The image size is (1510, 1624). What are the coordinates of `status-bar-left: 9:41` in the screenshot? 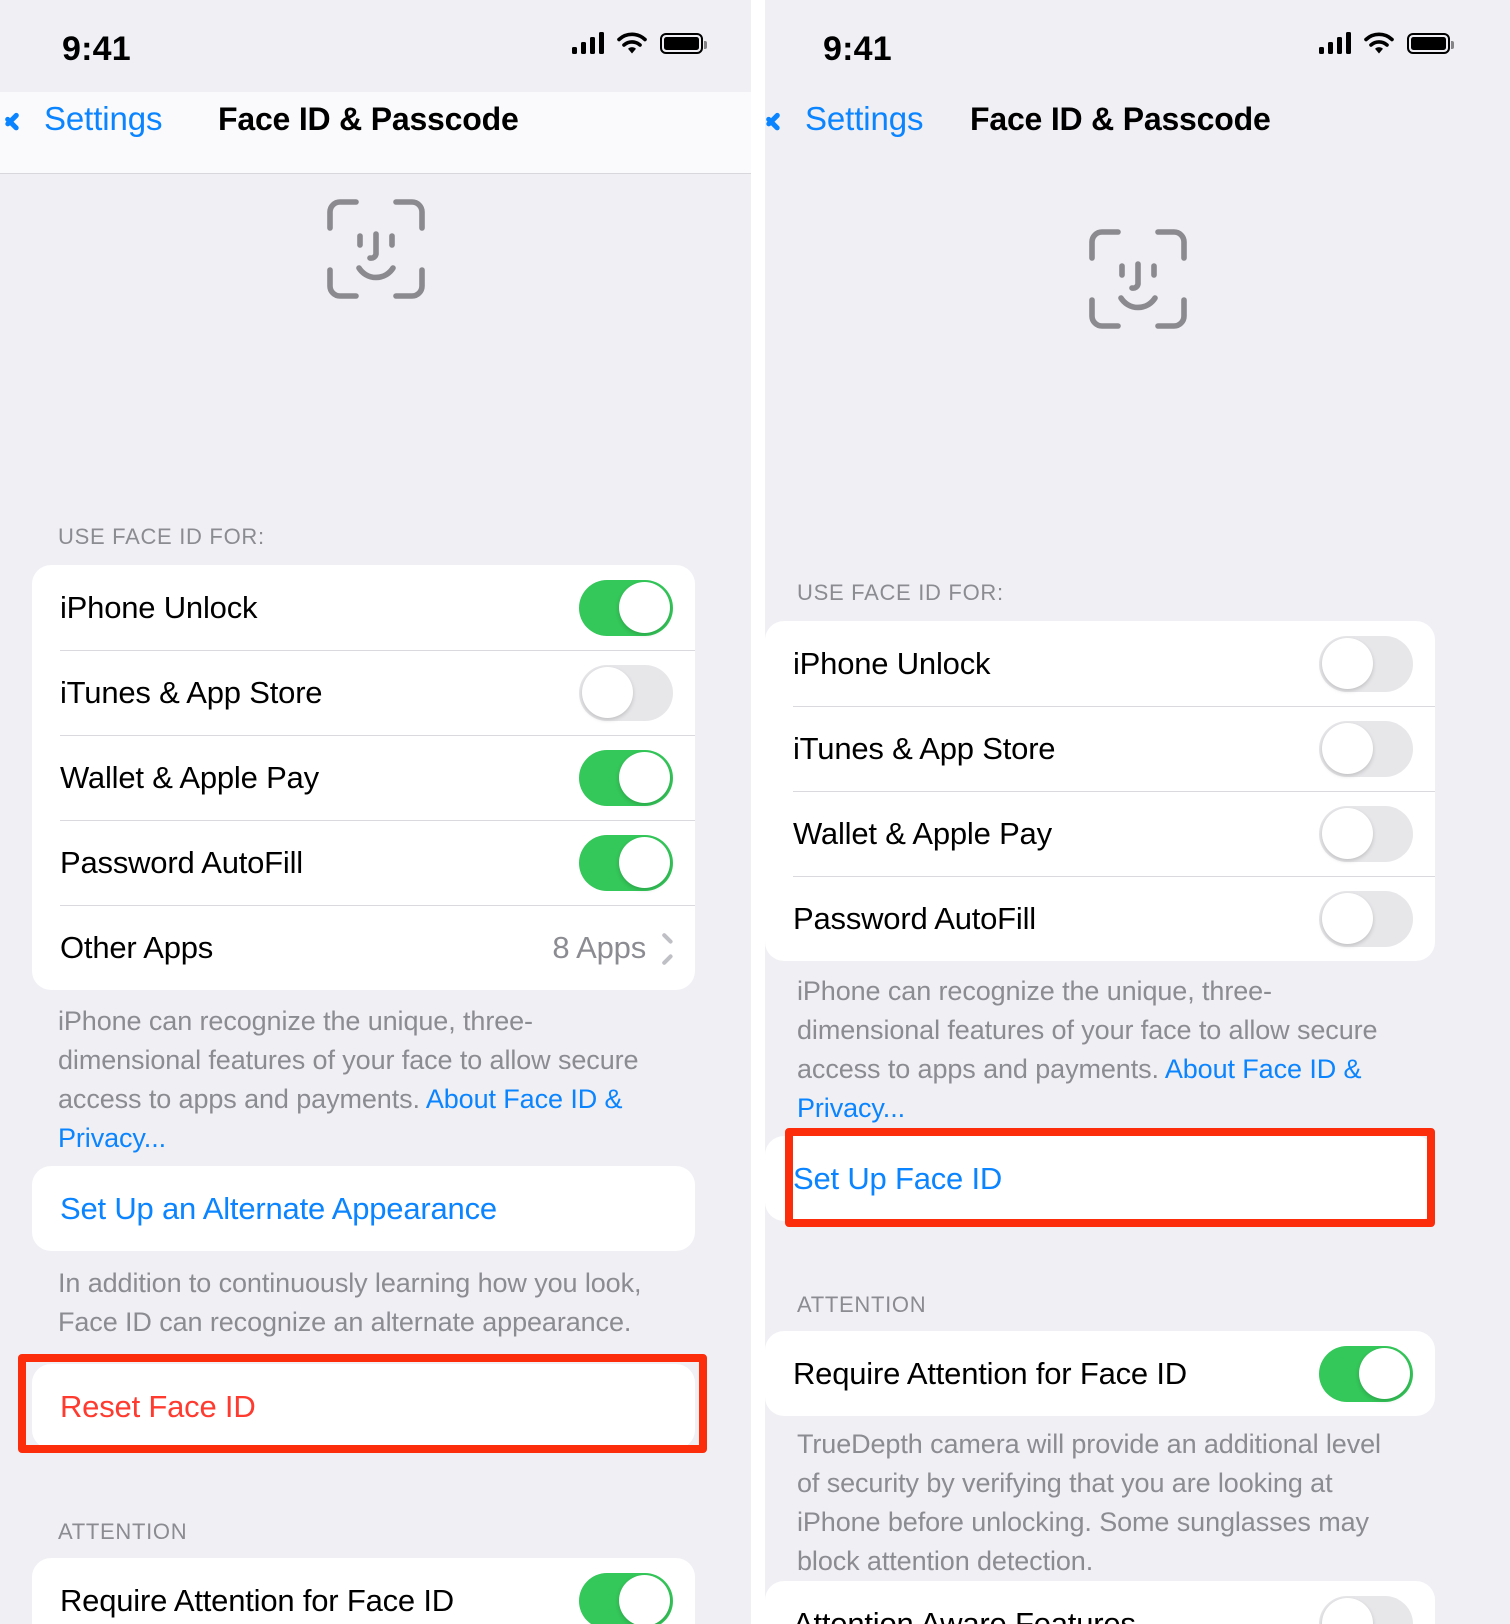 It's located at (375, 46).